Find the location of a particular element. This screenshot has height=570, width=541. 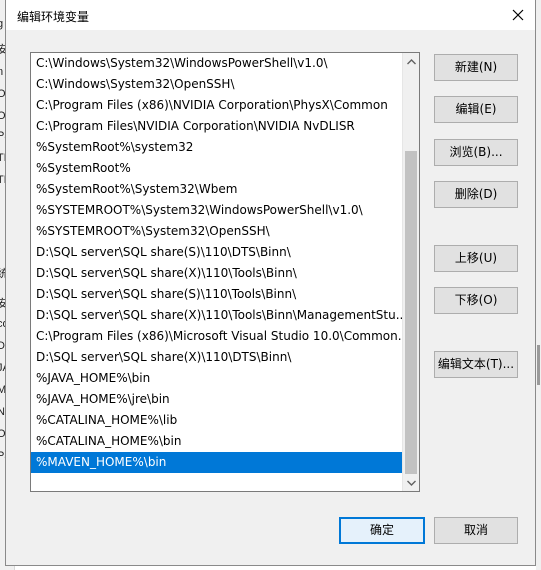

vertical-scrollbar is located at coordinates (410, 272).